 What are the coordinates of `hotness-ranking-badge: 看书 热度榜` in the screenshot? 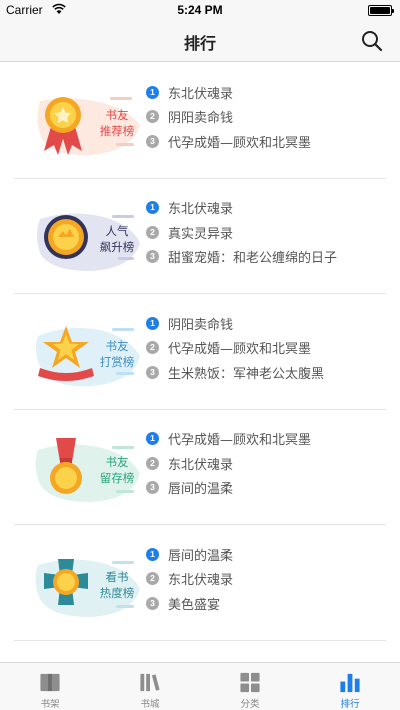 It's located at (88, 583).